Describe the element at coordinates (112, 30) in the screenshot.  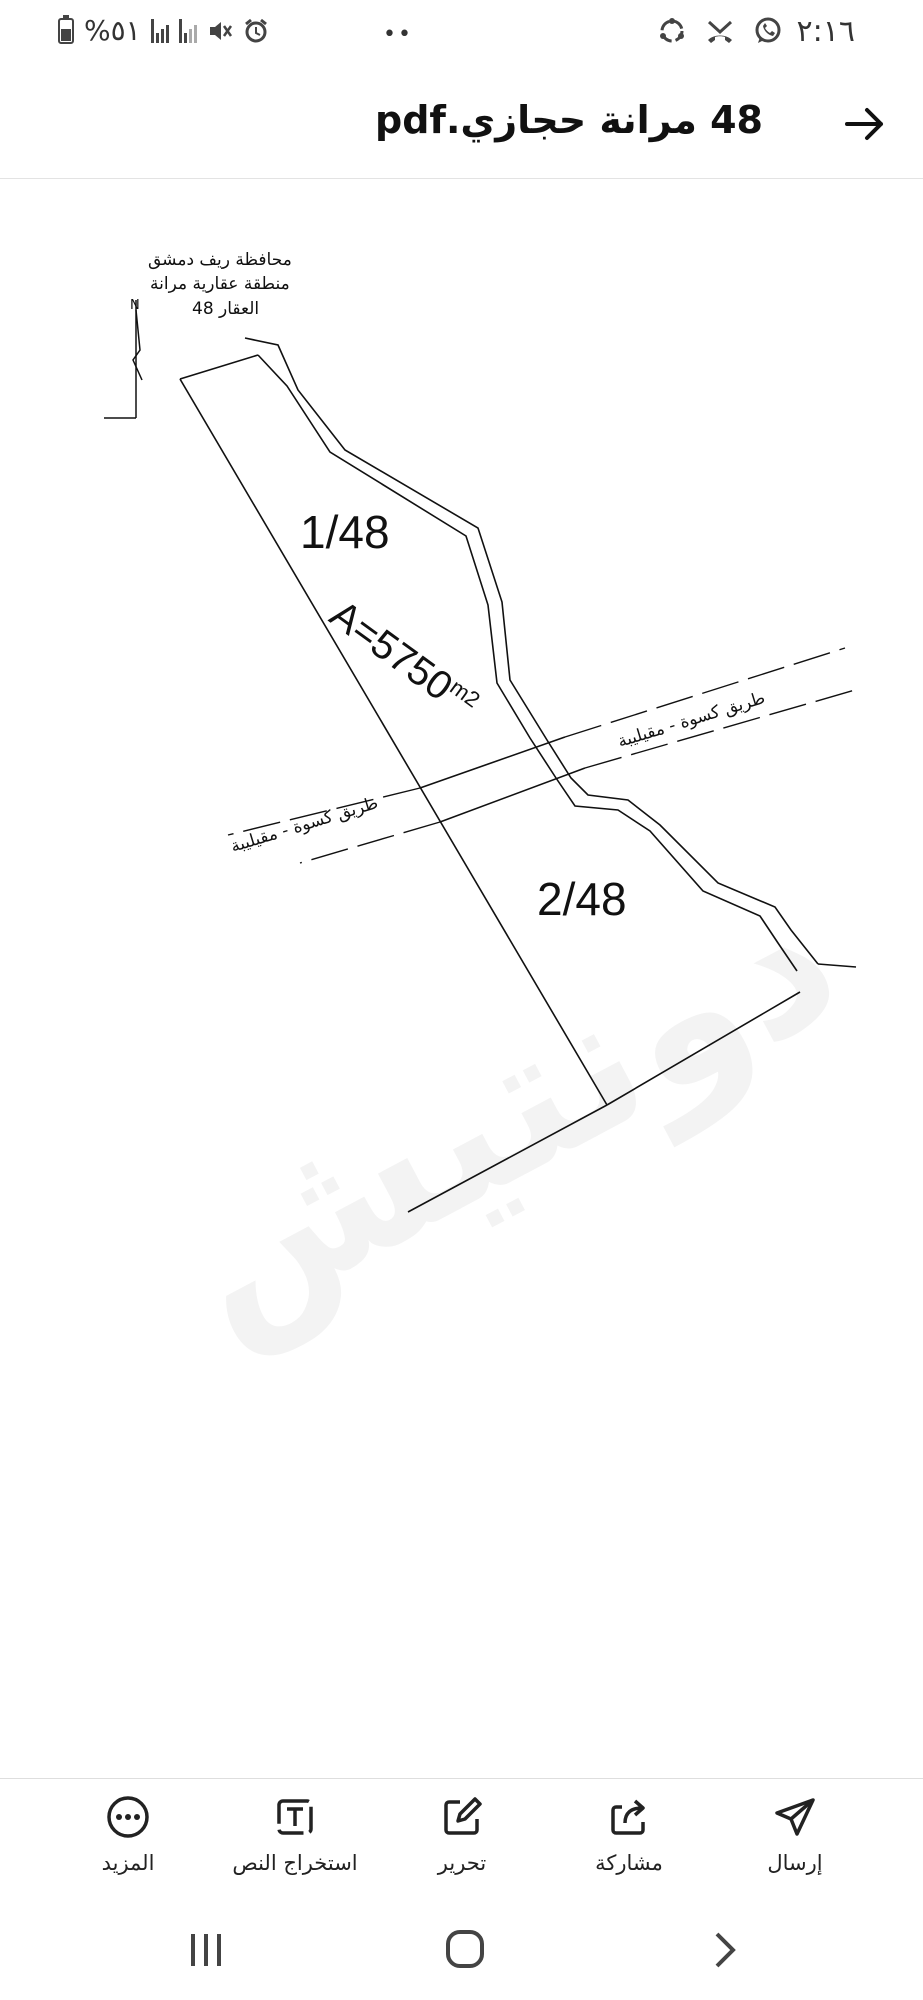
I see `battery-percent: %٥١` at that location.